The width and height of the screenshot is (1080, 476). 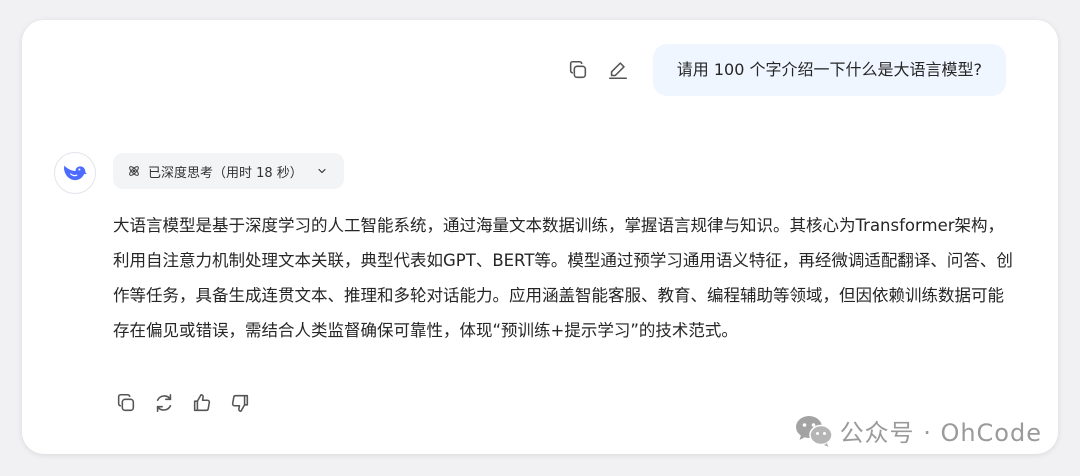 I want to click on assistant-avatar, so click(x=75, y=173).